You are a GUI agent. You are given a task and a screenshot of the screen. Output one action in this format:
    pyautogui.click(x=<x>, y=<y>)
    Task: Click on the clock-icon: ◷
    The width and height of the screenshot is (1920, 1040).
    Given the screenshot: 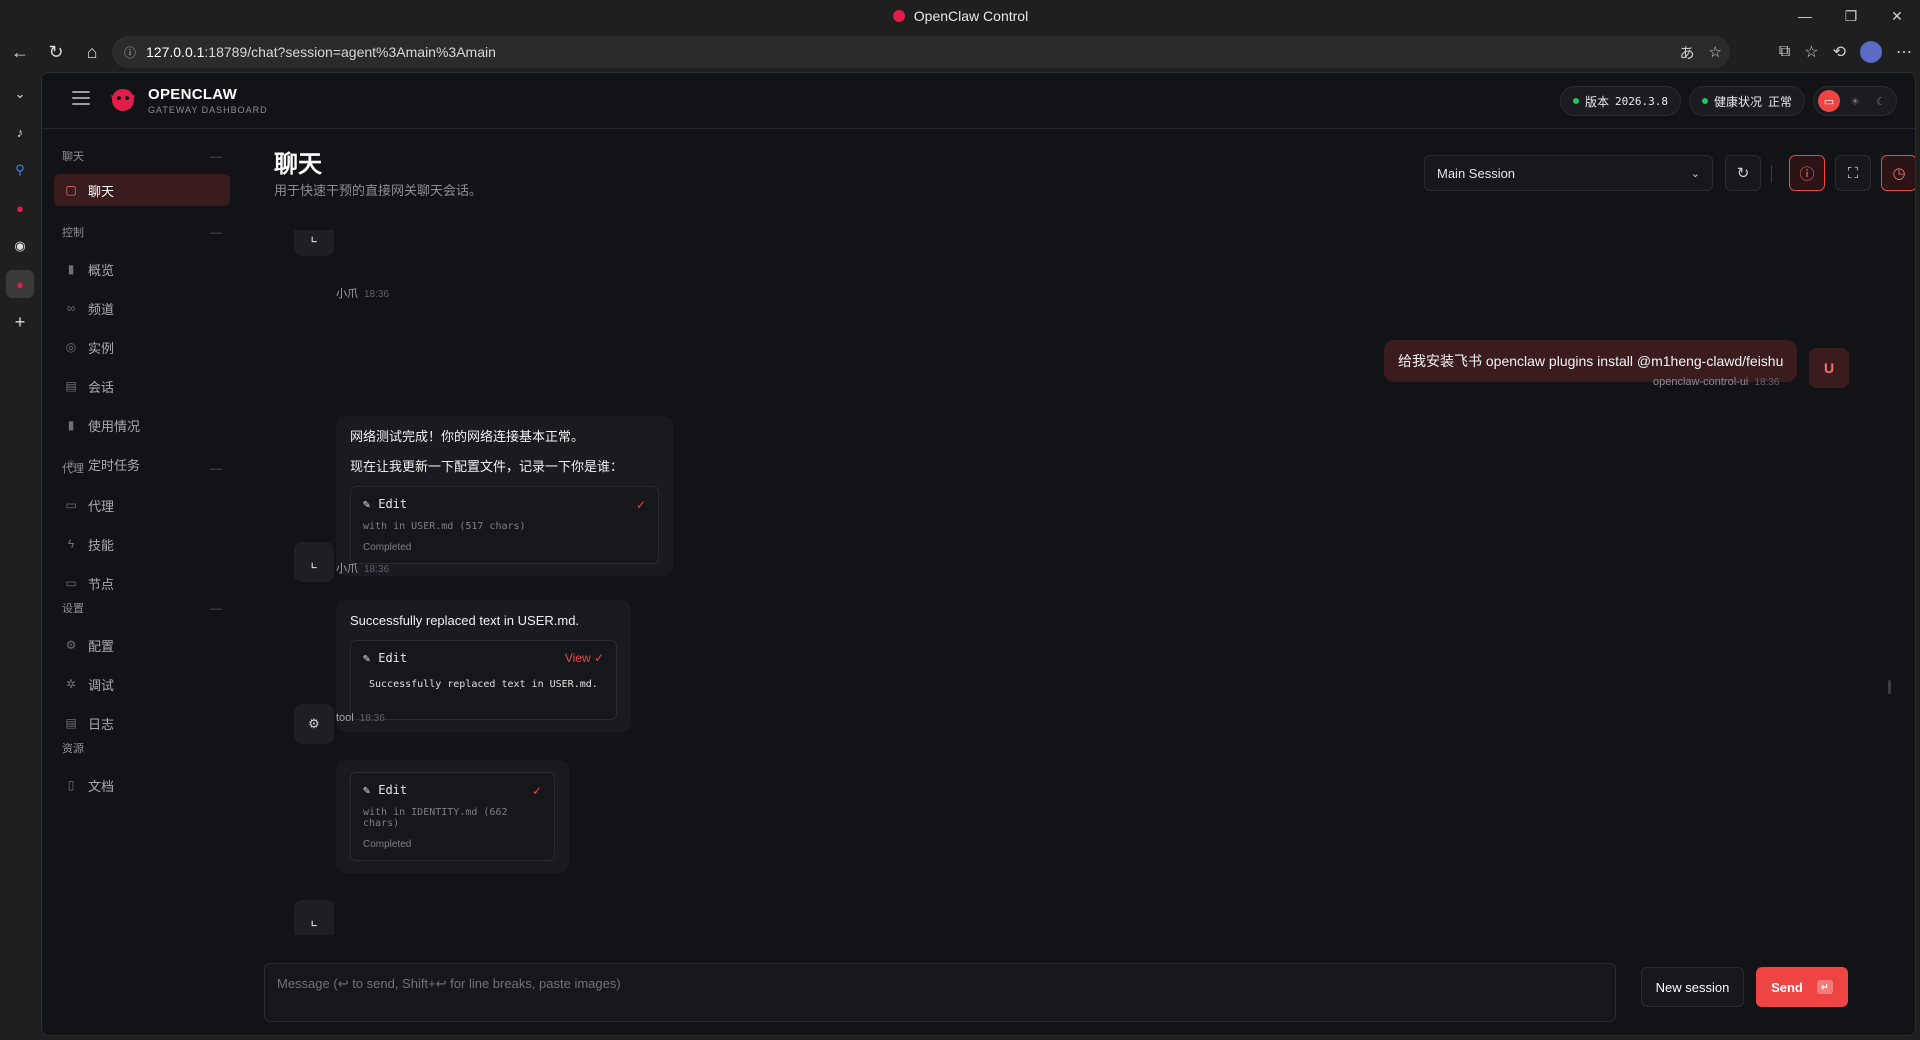 What is the action you would take?
    pyautogui.click(x=1899, y=173)
    